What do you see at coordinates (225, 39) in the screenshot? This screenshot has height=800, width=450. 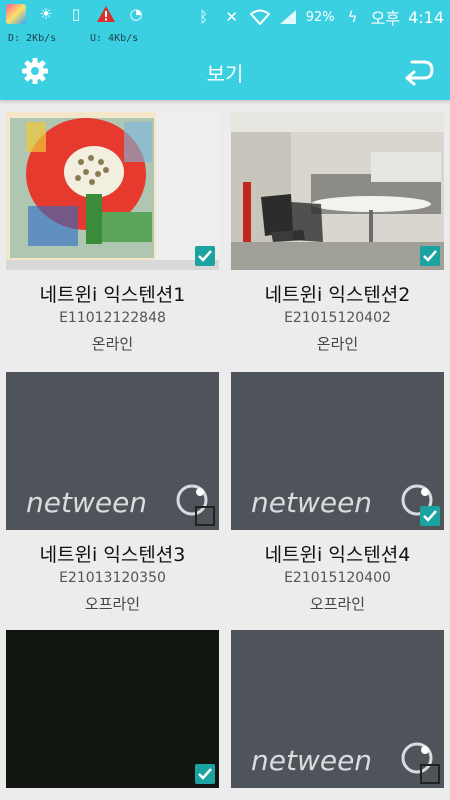 I see `network-speed-bar: D: 2Kb/s U: 4Kb/s` at bounding box center [225, 39].